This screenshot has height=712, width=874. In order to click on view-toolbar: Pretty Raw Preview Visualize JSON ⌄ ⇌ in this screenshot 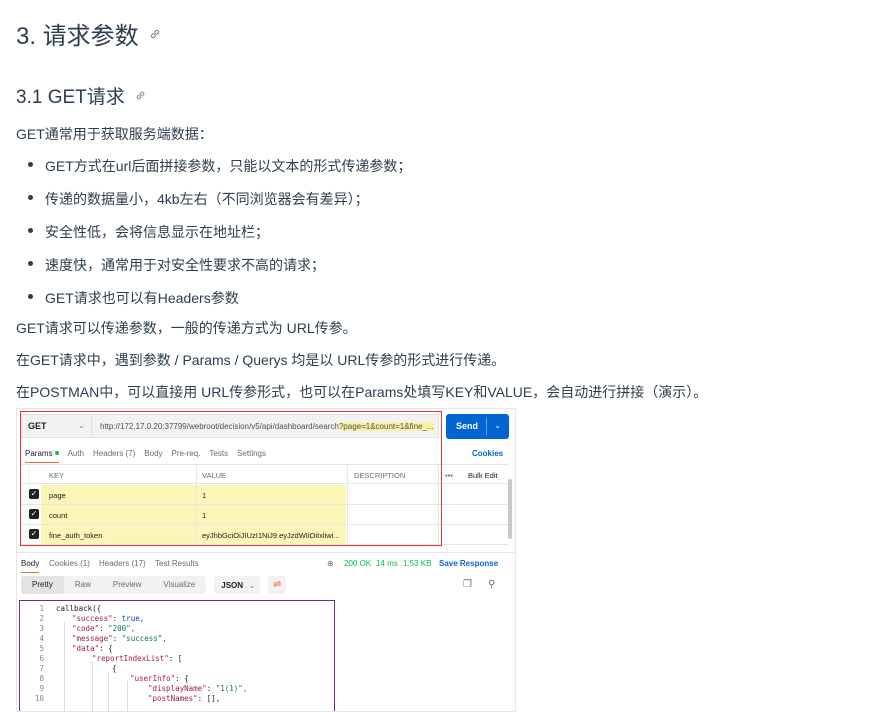, I will do `click(154, 585)`.